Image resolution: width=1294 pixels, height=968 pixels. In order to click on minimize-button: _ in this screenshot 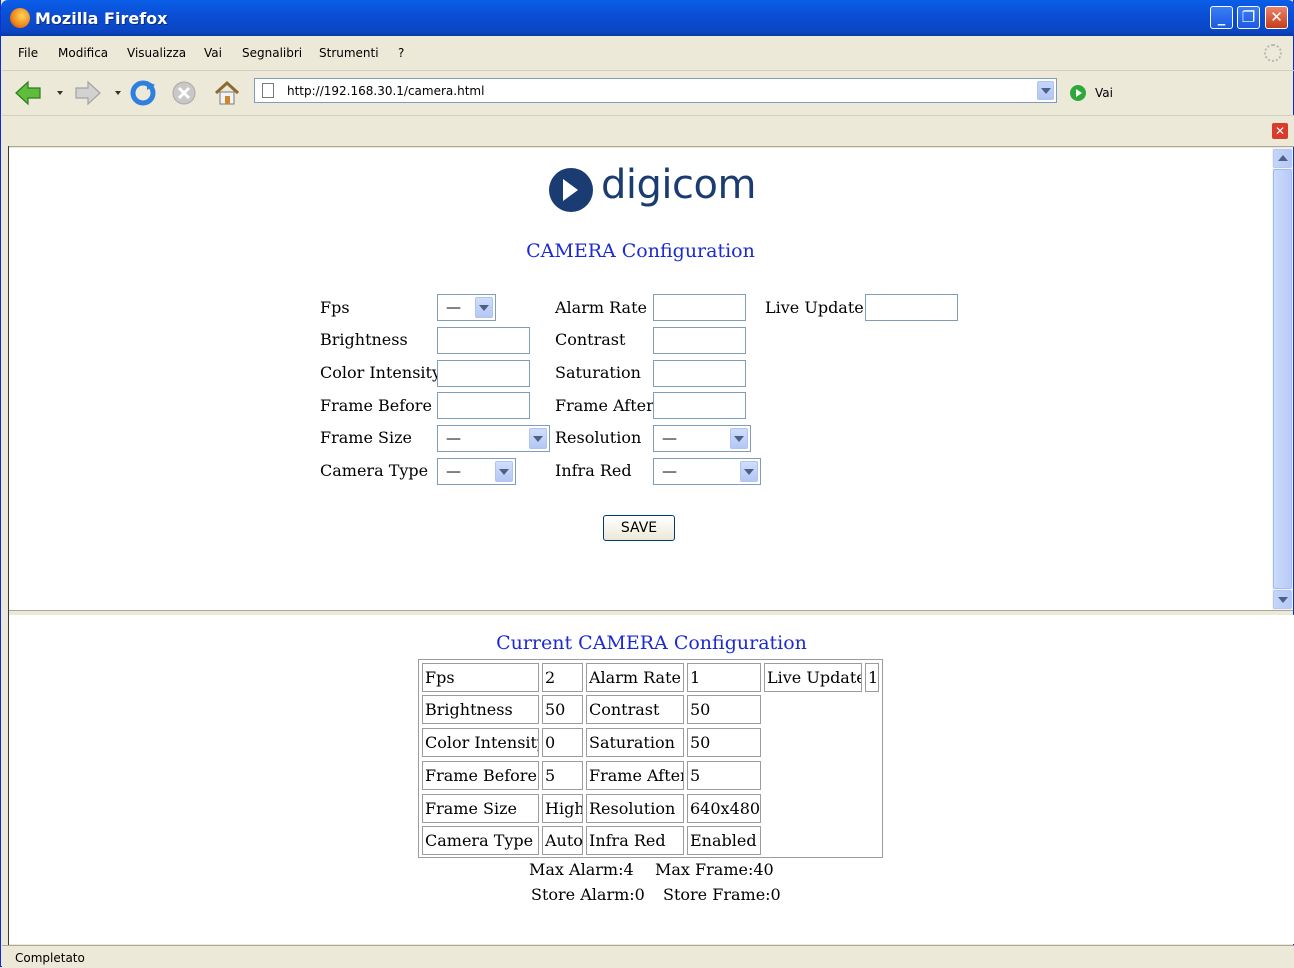, I will do `click(1221, 17)`.